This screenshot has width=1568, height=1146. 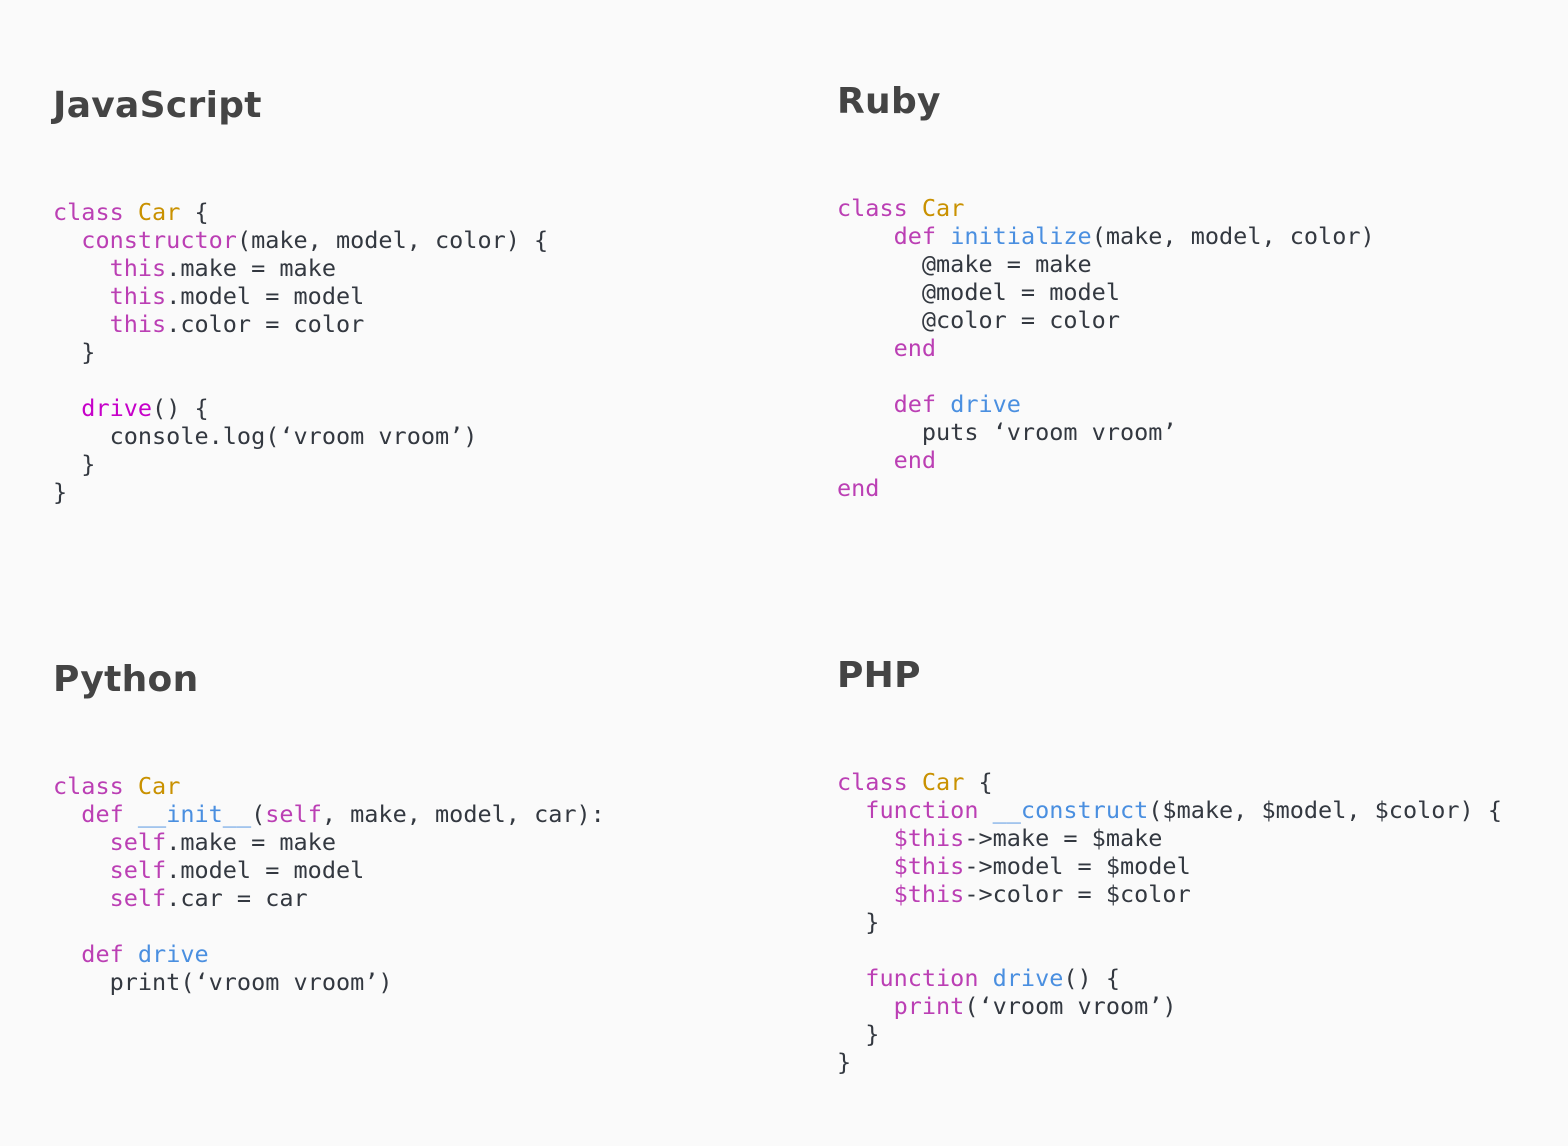 I want to click on code-line: class Car, so click(x=1106, y=208).